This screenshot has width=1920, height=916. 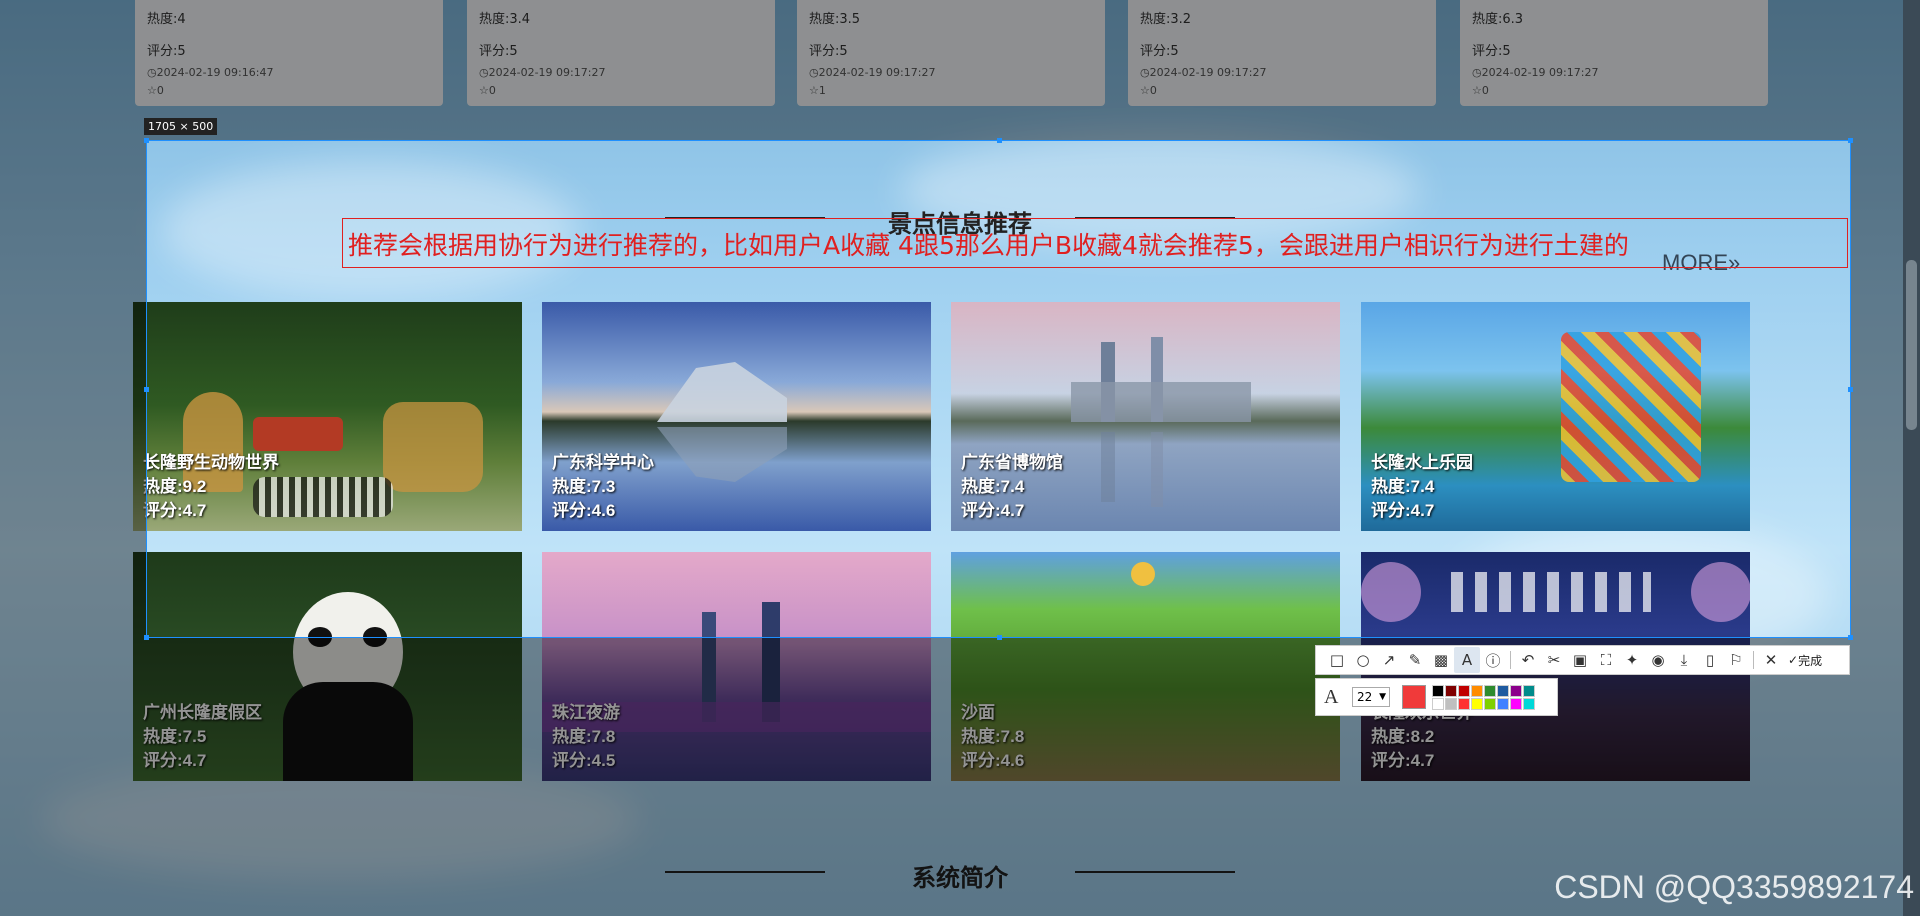 What do you see at coordinates (1528, 660) in the screenshot?
I see `undo-icon: ↶` at bounding box center [1528, 660].